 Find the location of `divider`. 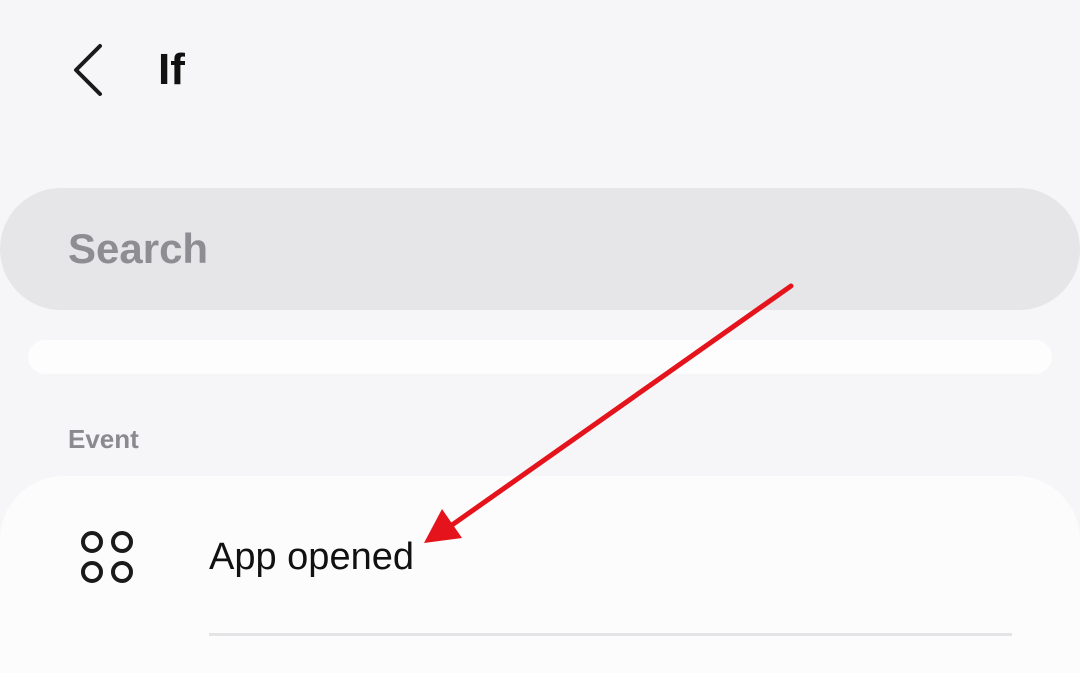

divider is located at coordinates (610, 634).